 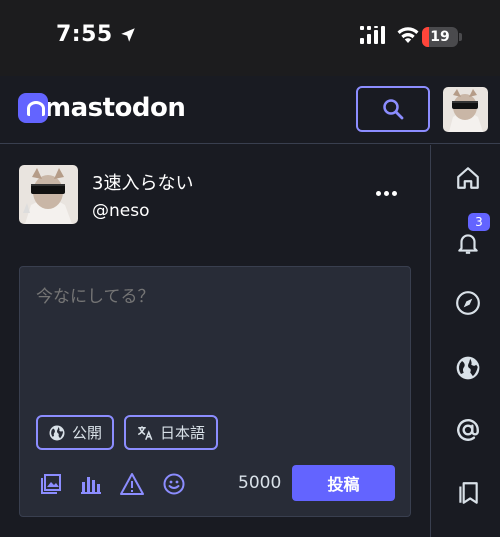 I want to click on image-icon, so click(x=51, y=484).